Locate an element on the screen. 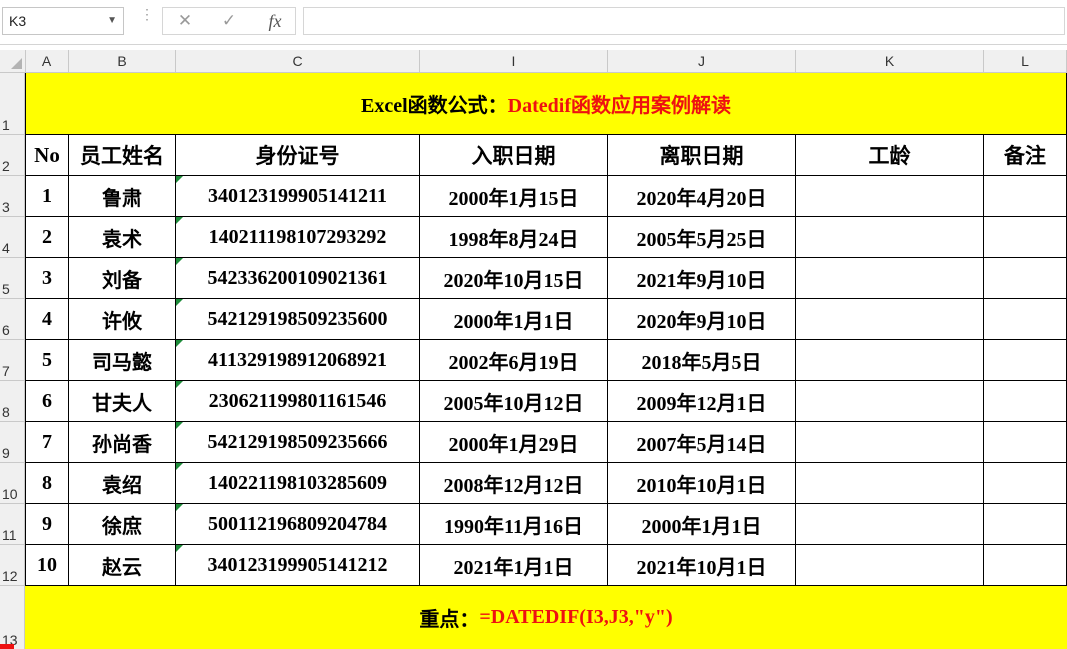 The image size is (1067, 649). cell-row5-seniority is located at coordinates (890, 360).